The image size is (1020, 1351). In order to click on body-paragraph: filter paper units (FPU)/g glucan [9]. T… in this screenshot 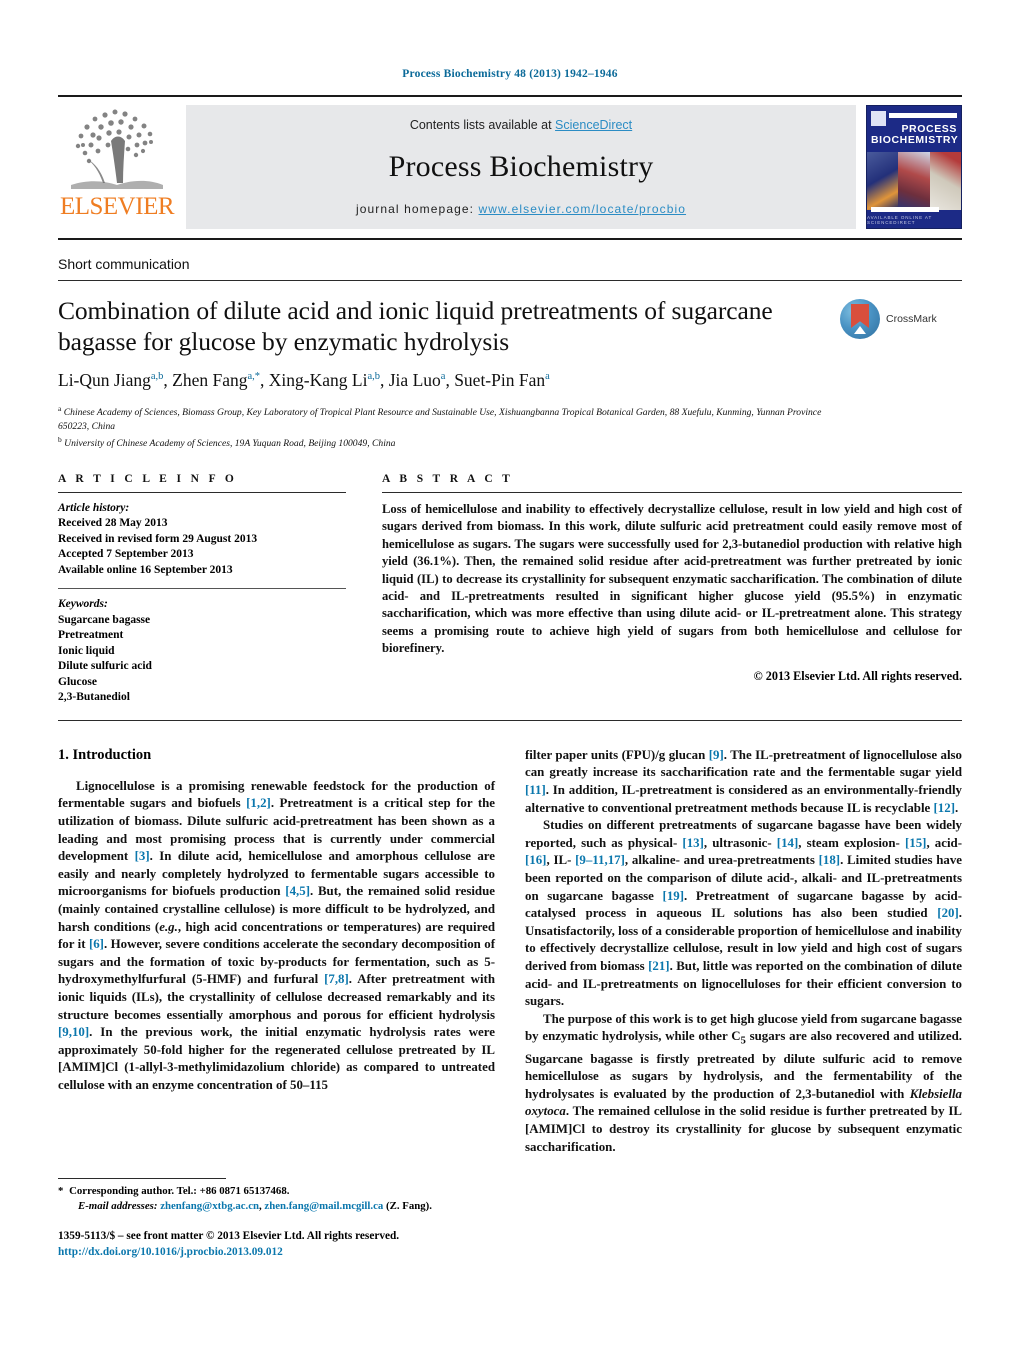, I will do `click(743, 781)`.